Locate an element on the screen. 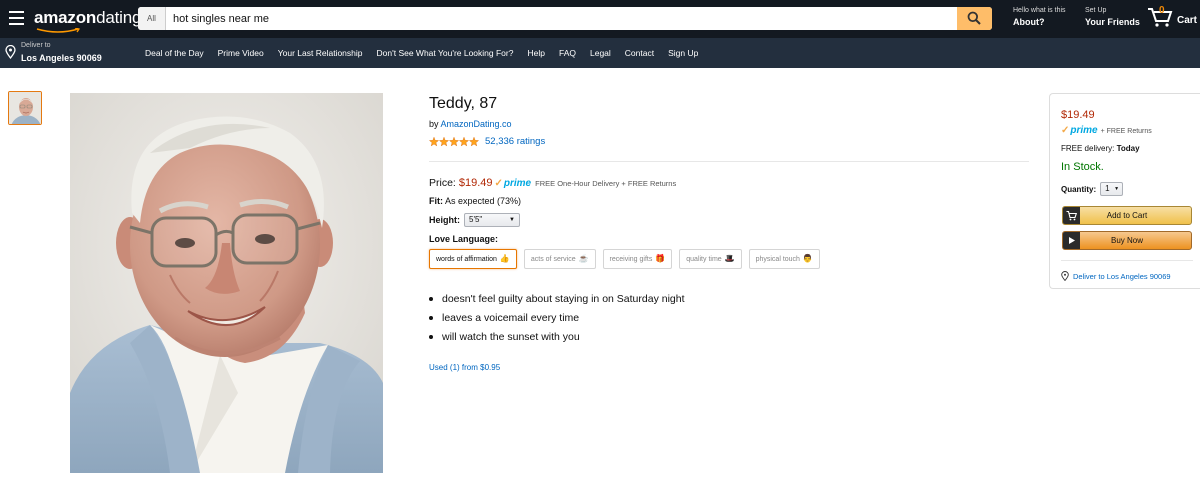 The height and width of the screenshot is (492, 1200). love-language-words-of-affirmation: words of affirmation 👍 is located at coordinates (473, 259).